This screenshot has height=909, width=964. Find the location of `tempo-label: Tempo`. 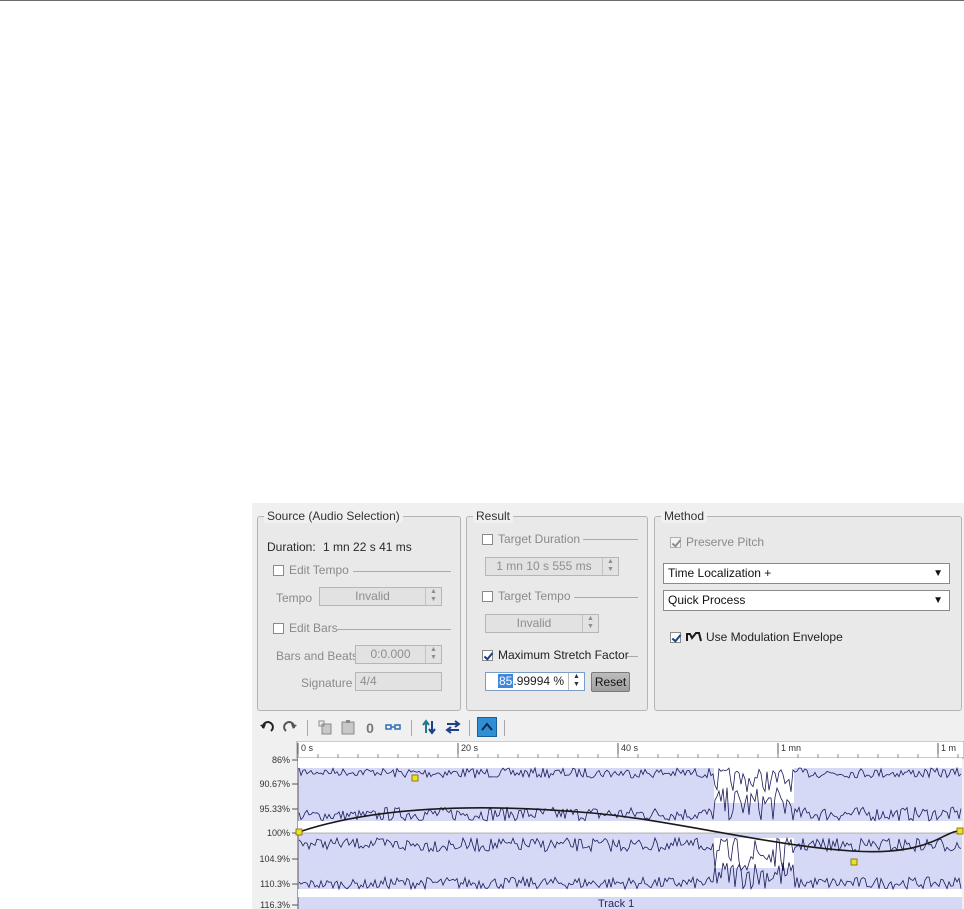

tempo-label: Tempo is located at coordinates (294, 598).